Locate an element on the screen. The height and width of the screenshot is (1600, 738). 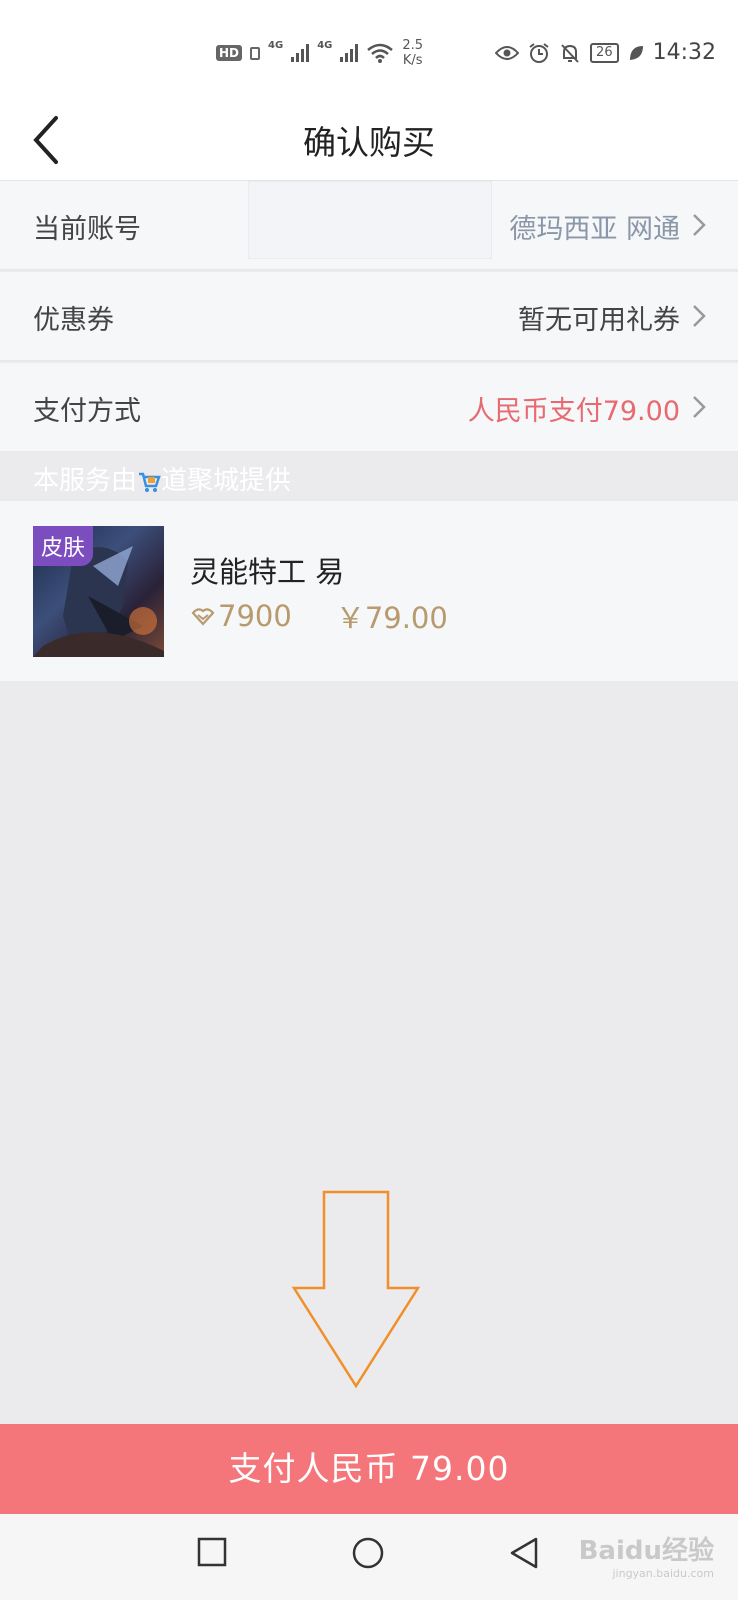
speed-value: 2.5 is located at coordinates (413, 45).